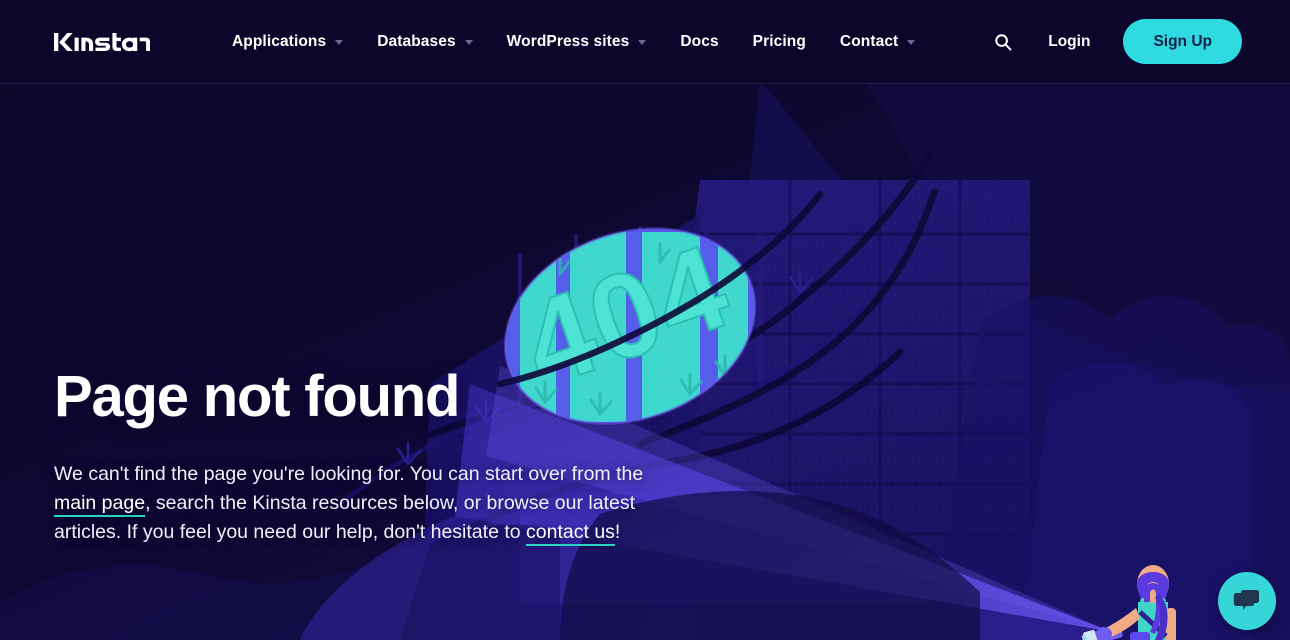 This screenshot has height=640, width=1290. I want to click on login-link: Login, so click(1069, 42).